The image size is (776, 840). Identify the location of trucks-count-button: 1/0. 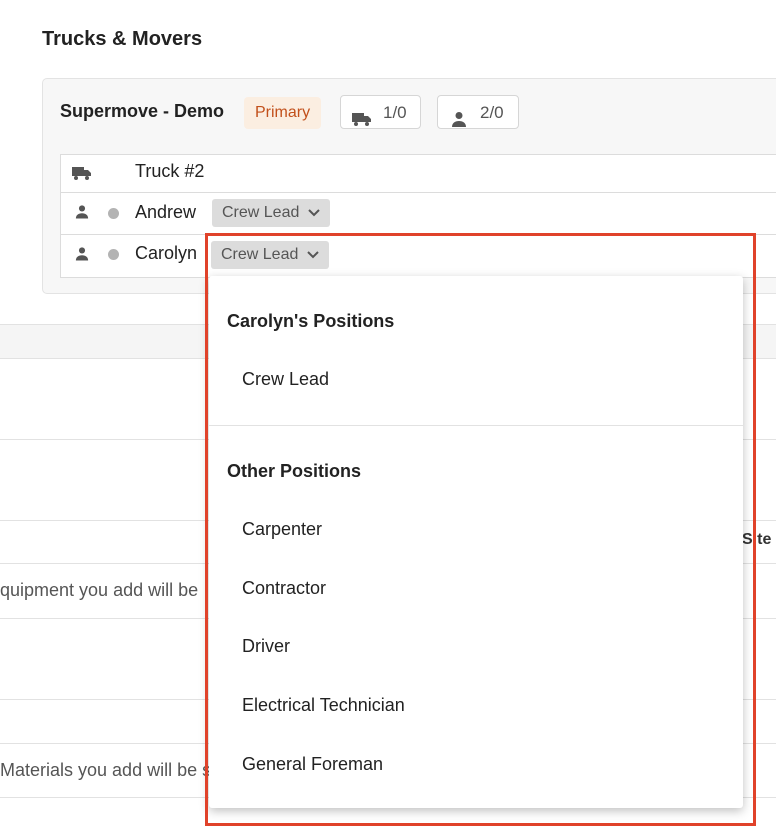
(380, 112).